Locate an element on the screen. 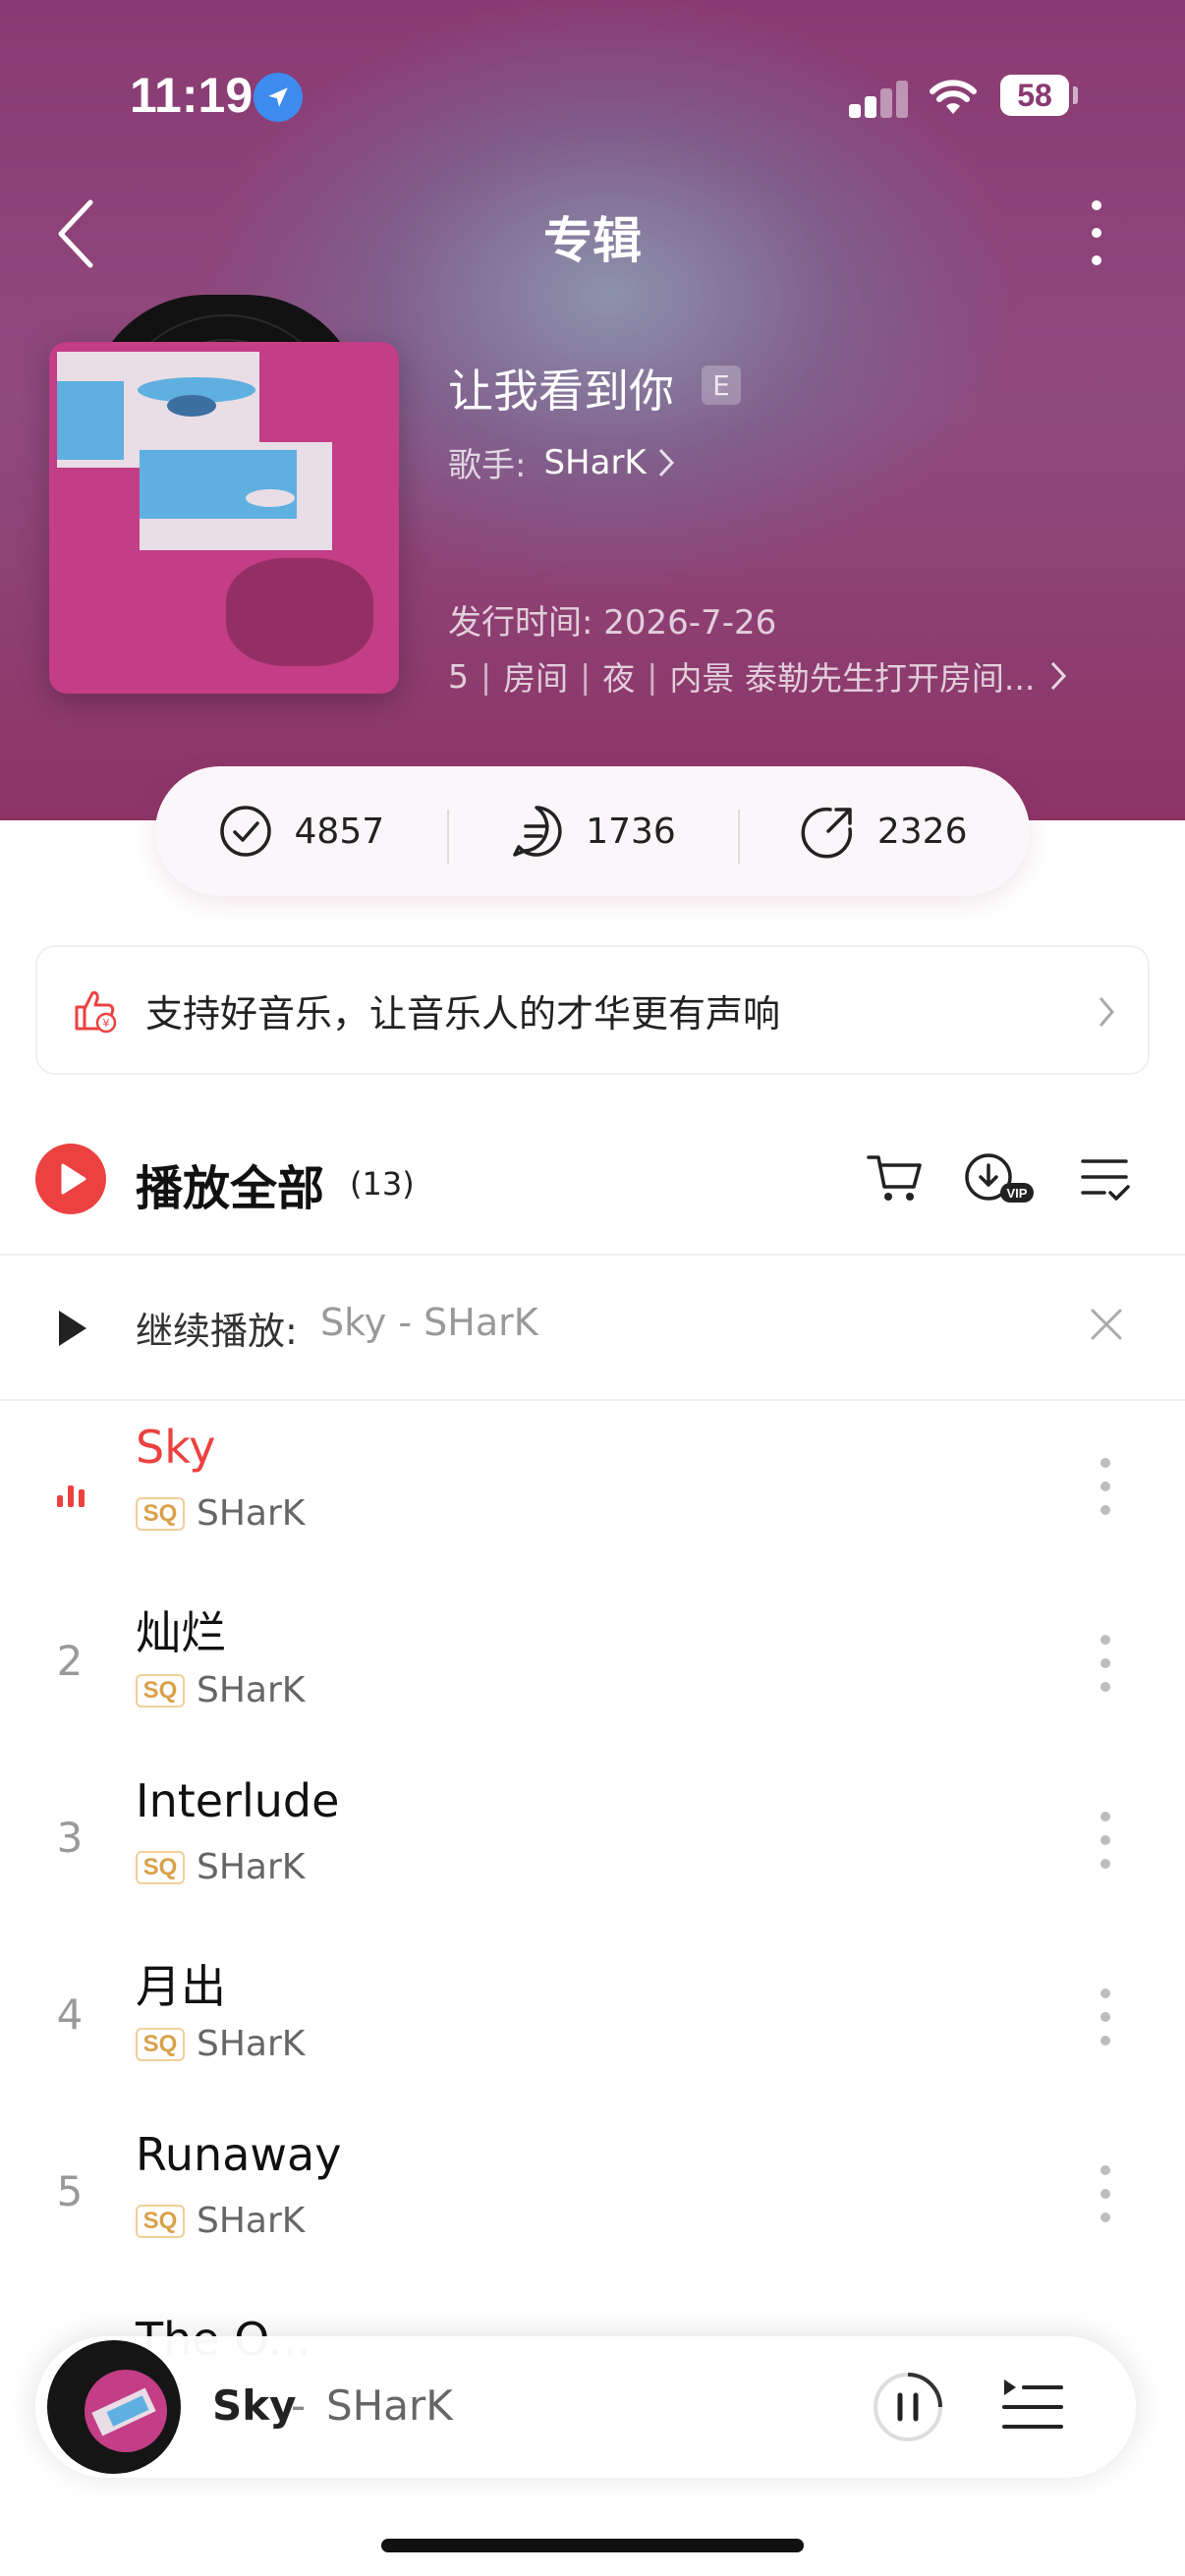 Image resolution: width=1185 pixels, height=2576 pixels. song-row: Sky SQ SHarK is located at coordinates (592, 1489).